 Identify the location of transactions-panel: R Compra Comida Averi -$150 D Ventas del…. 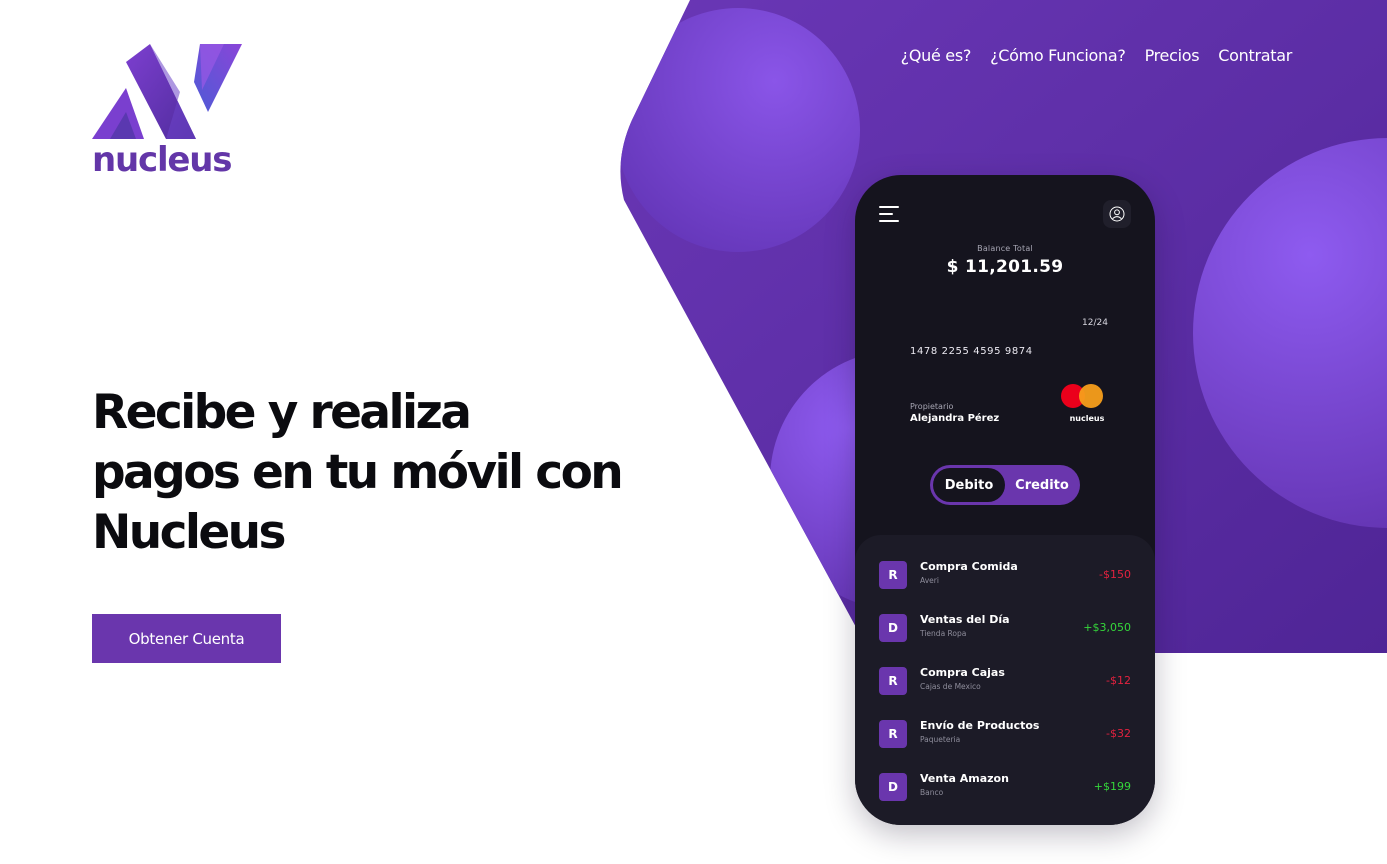
(1005, 680).